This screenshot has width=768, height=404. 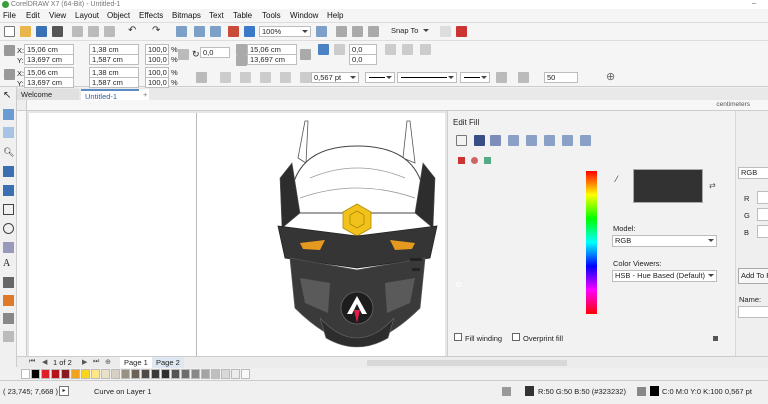 I want to click on two-color-pattern-icon, so click(x=549, y=140).